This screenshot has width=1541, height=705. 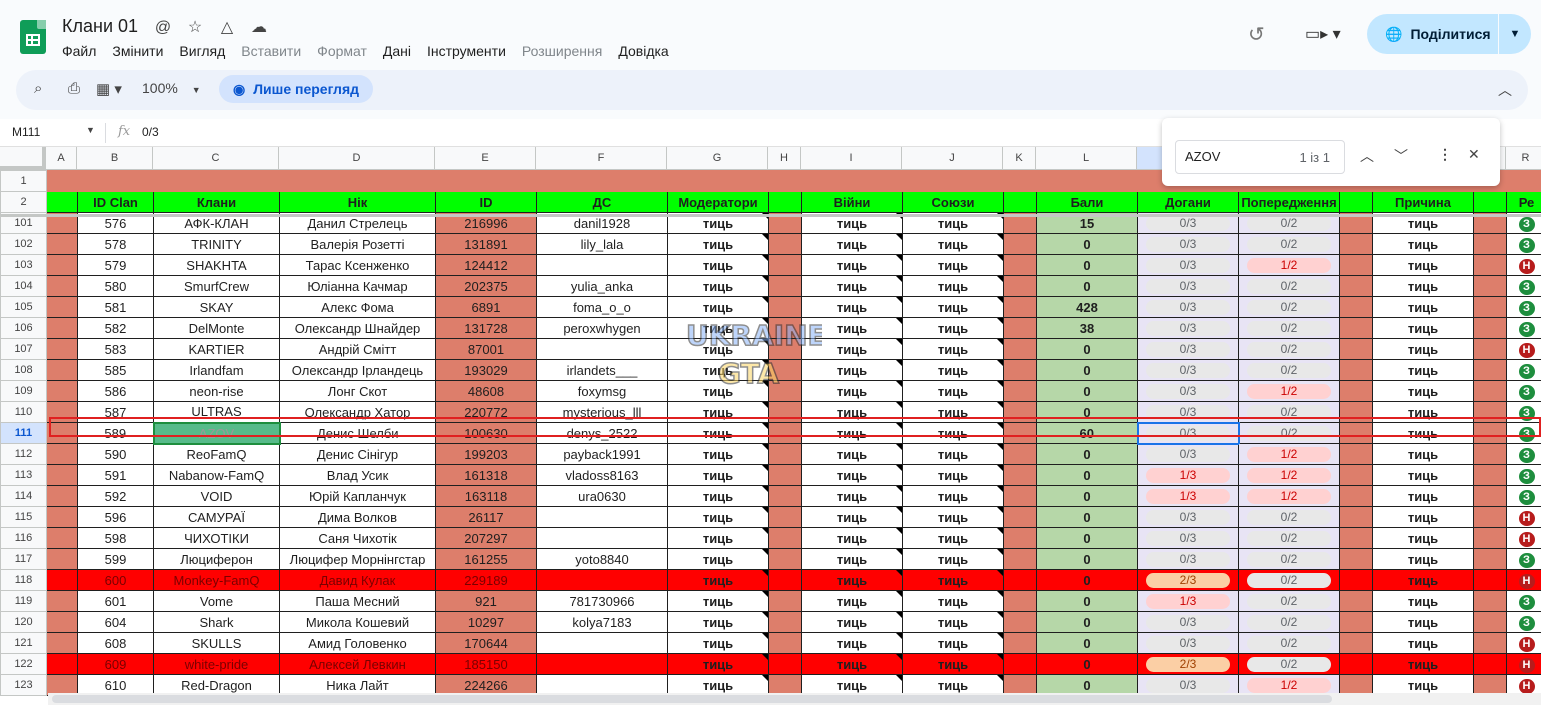 I want to click on clan-name-cell: TRINITY, so click(x=216, y=244).